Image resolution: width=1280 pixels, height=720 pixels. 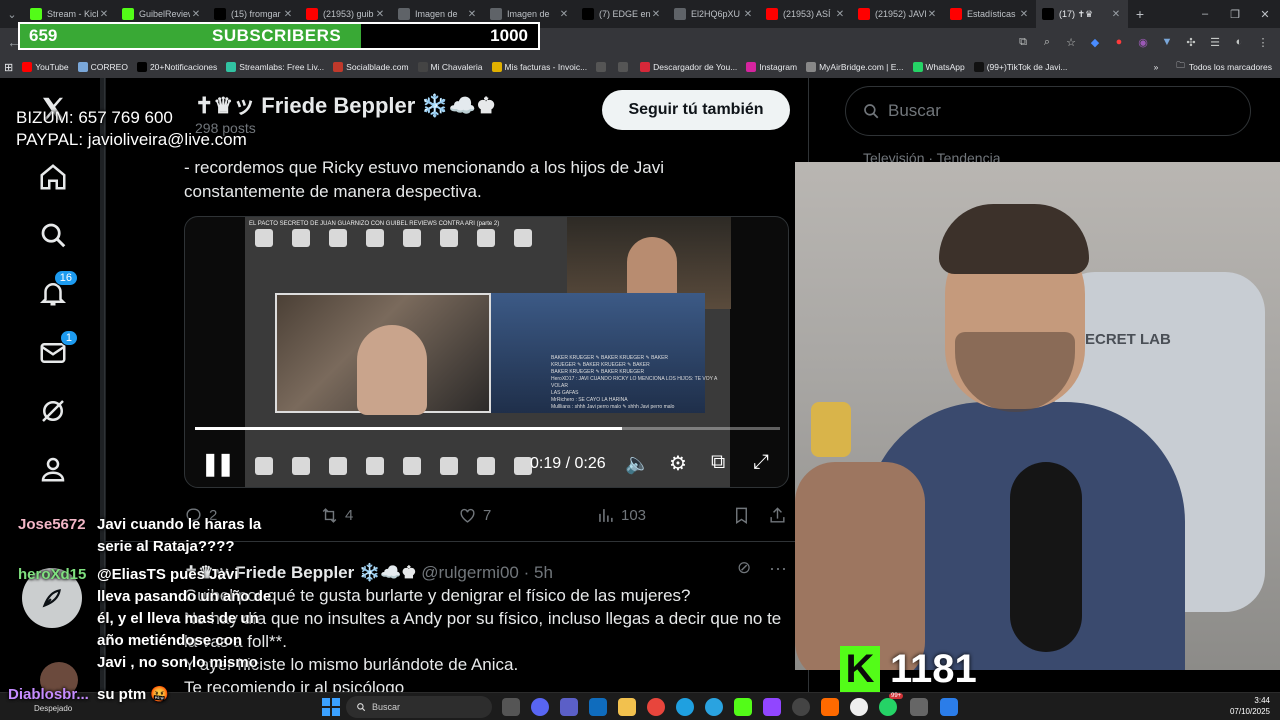 What do you see at coordinates (685, 707) in the screenshot?
I see `edge-icon` at bounding box center [685, 707].